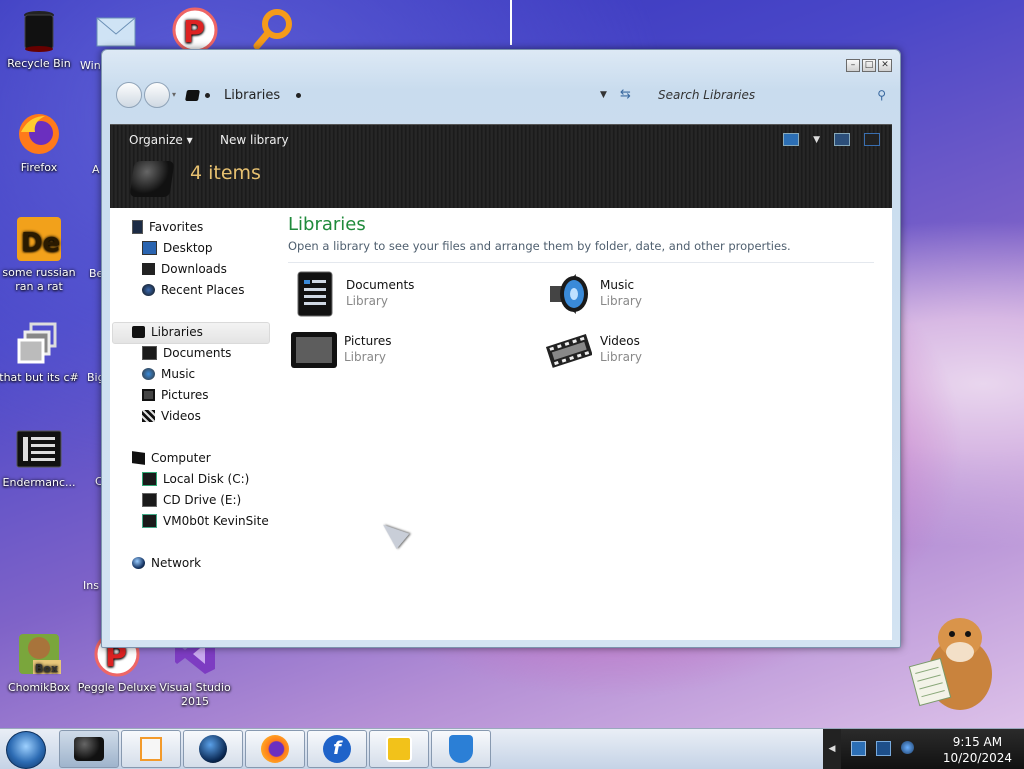  What do you see at coordinates (149, 353) in the screenshot?
I see `documents-icon` at bounding box center [149, 353].